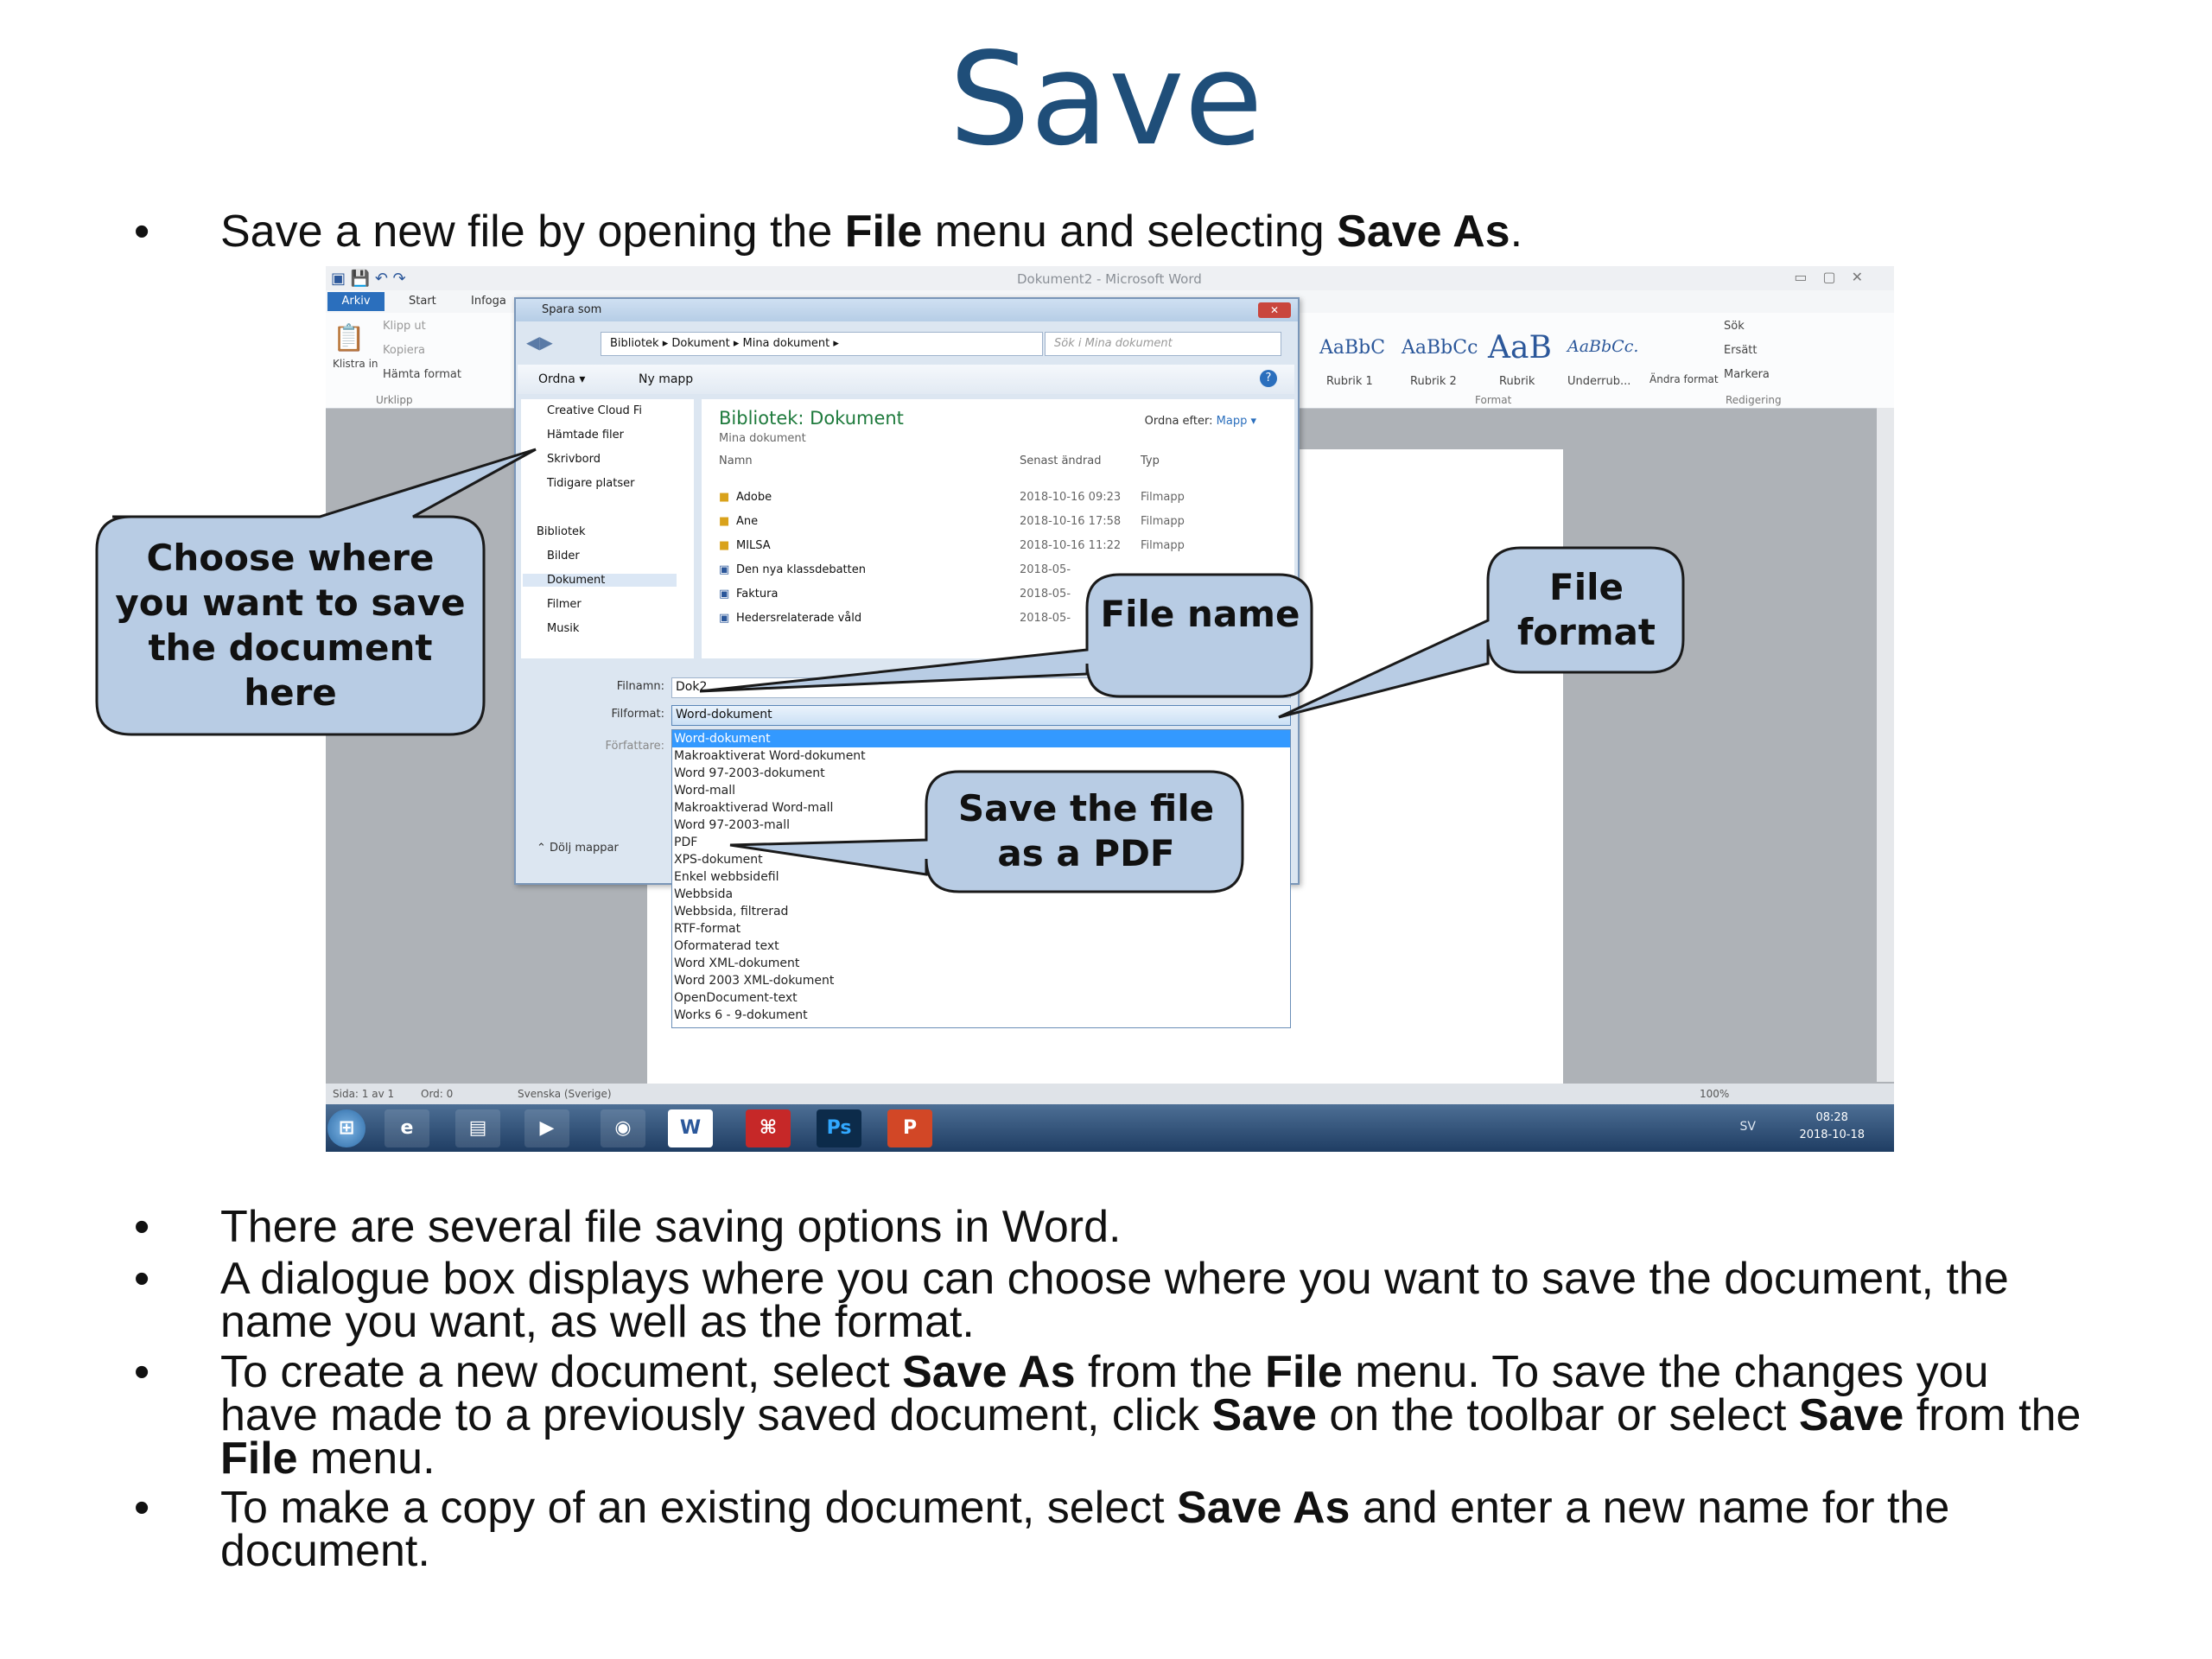  What do you see at coordinates (565, 1094) in the screenshot?
I see `language-status: Svenska (Sverige)` at bounding box center [565, 1094].